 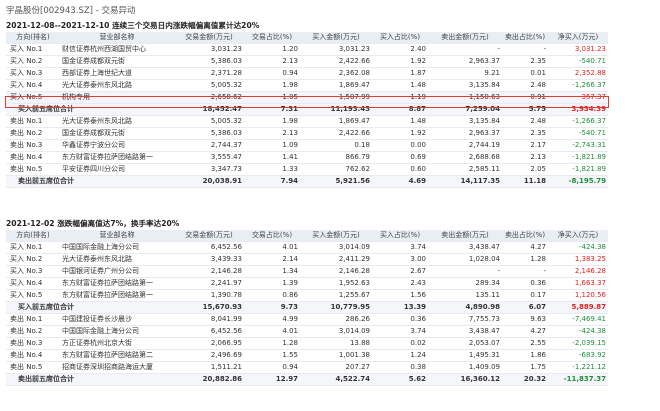 I want to click on net-buy-cell: -2,743.31, so click(x=578, y=145).